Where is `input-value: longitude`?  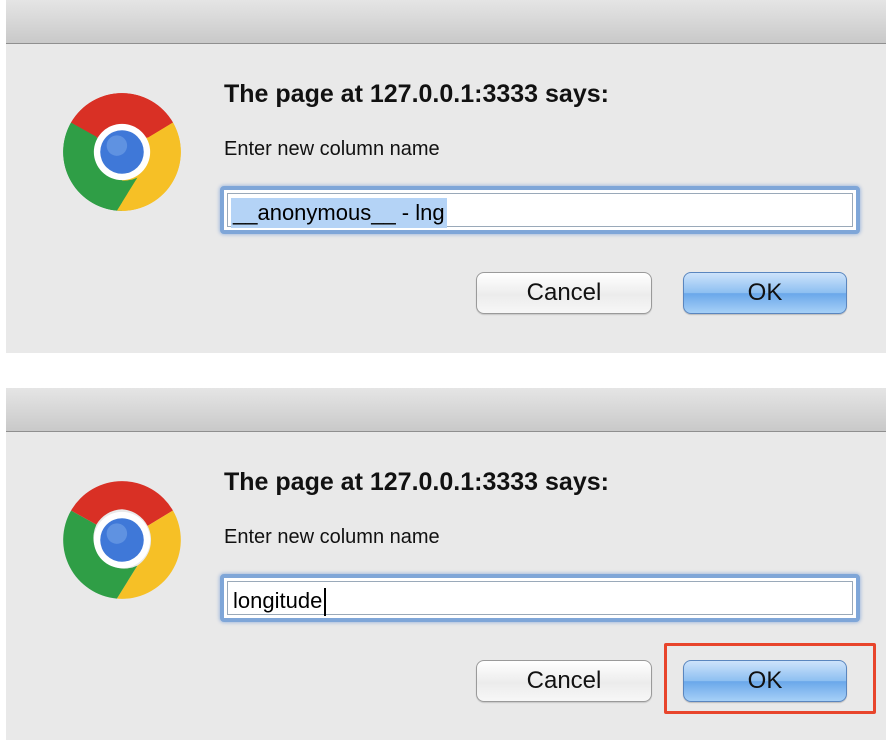 input-value: longitude is located at coordinates (278, 600).